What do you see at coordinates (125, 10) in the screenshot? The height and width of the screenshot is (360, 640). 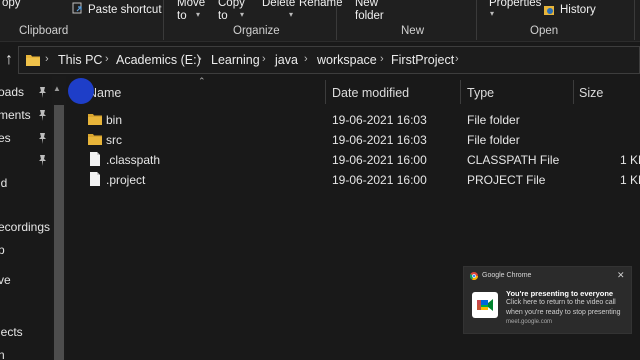 I see `paste-shortcut-button: Paste shortcut` at bounding box center [125, 10].